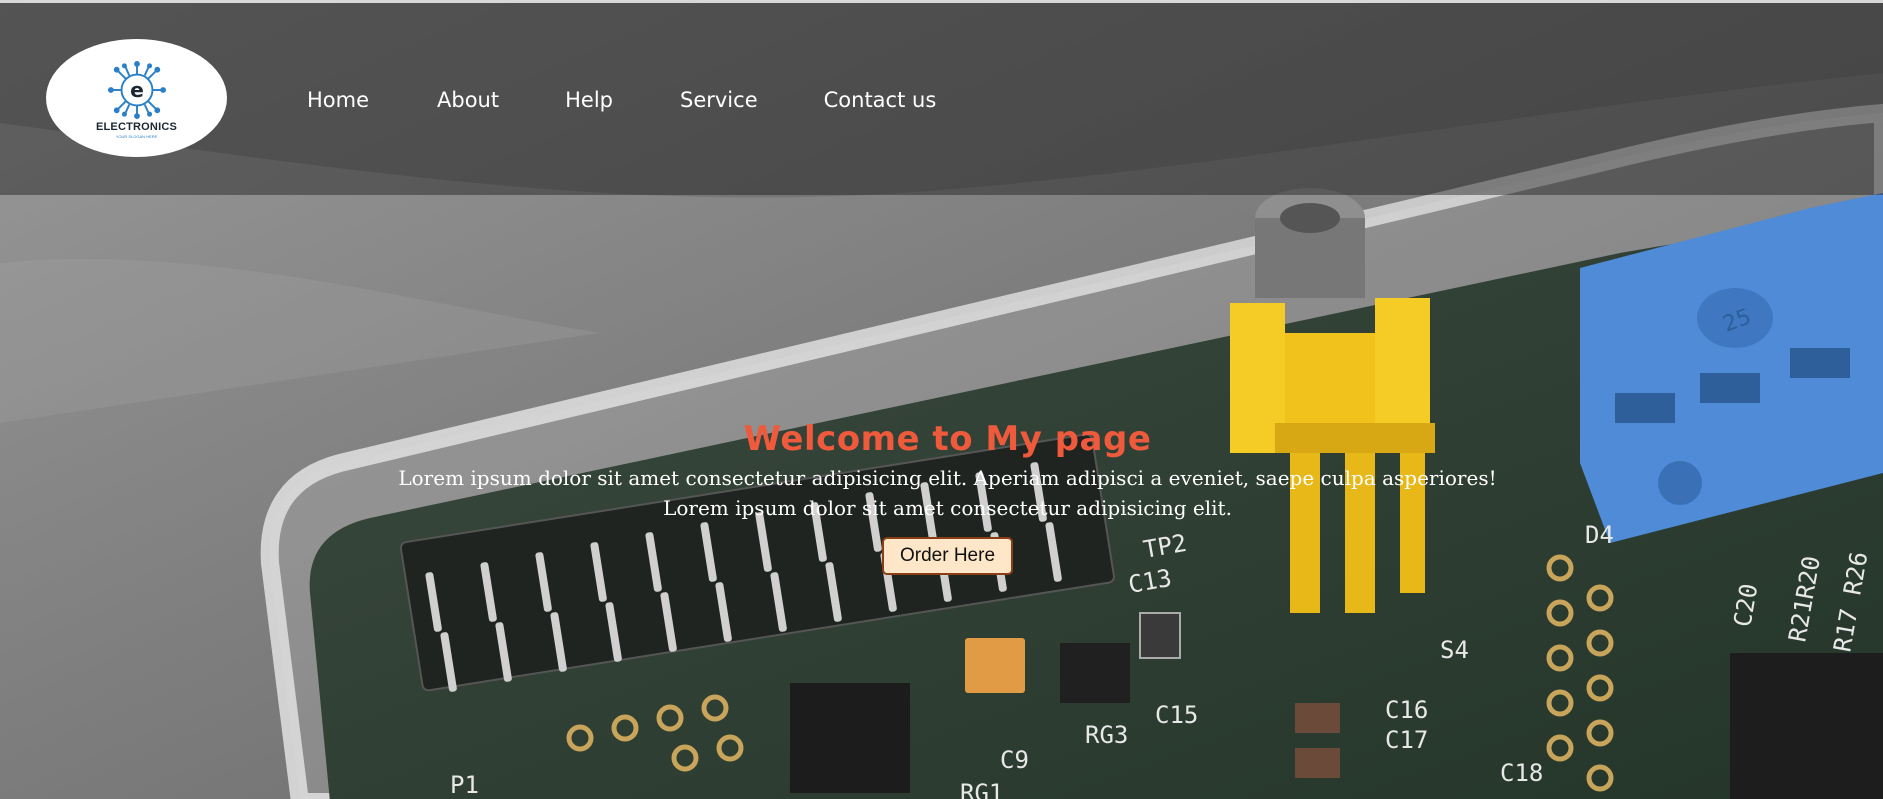 This screenshot has width=1883, height=799. What do you see at coordinates (1521, 773) in the screenshot?
I see `svg-text: C18` at bounding box center [1521, 773].